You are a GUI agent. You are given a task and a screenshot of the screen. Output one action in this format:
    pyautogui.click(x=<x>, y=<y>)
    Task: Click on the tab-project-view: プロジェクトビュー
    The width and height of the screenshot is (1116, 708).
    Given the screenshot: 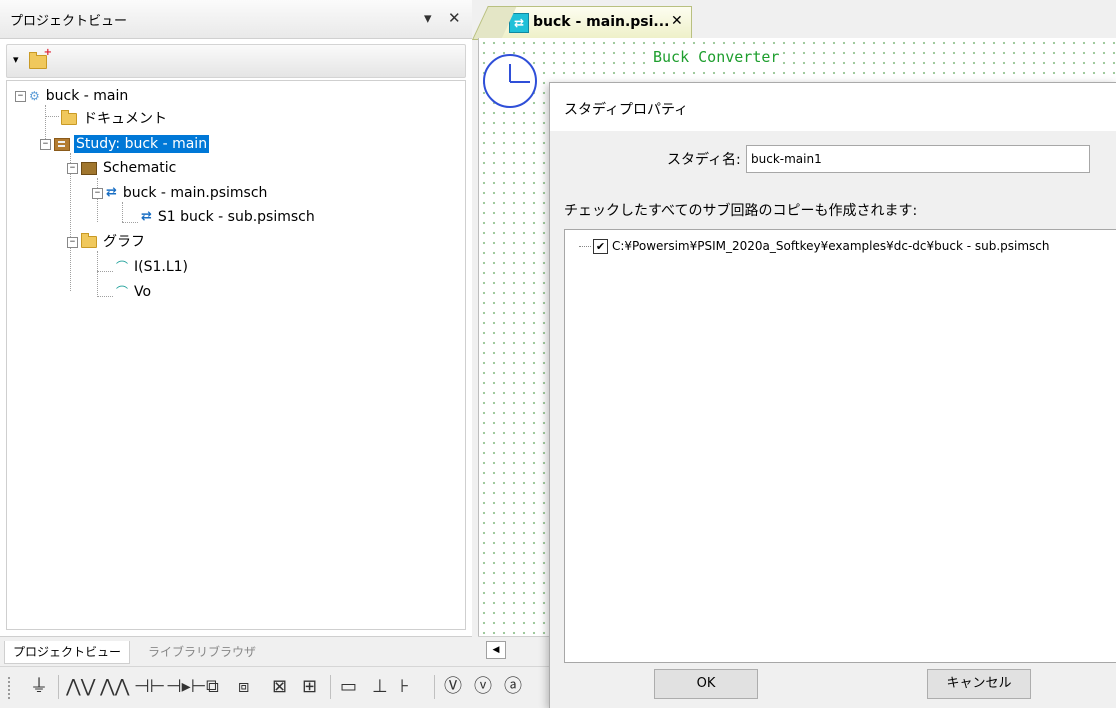 What is the action you would take?
    pyautogui.click(x=67, y=652)
    